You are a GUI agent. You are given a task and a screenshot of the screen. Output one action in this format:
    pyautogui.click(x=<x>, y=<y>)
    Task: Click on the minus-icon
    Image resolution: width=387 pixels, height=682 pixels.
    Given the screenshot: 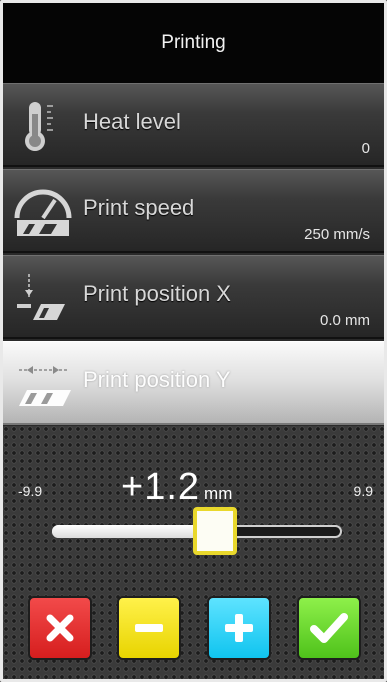 What is the action you would take?
    pyautogui.click(x=149, y=628)
    